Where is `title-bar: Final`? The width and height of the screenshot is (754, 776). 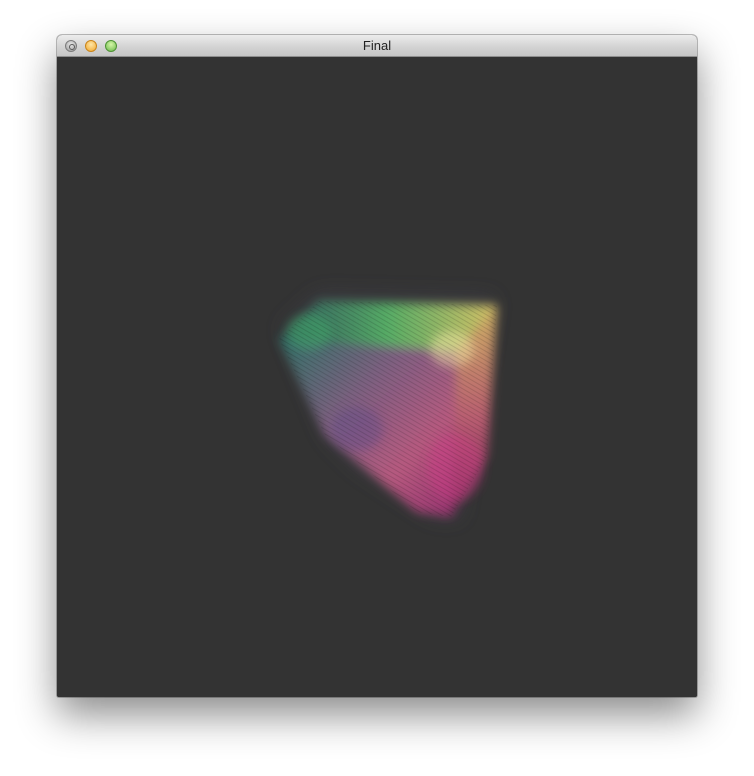
title-bar: Final is located at coordinates (377, 46).